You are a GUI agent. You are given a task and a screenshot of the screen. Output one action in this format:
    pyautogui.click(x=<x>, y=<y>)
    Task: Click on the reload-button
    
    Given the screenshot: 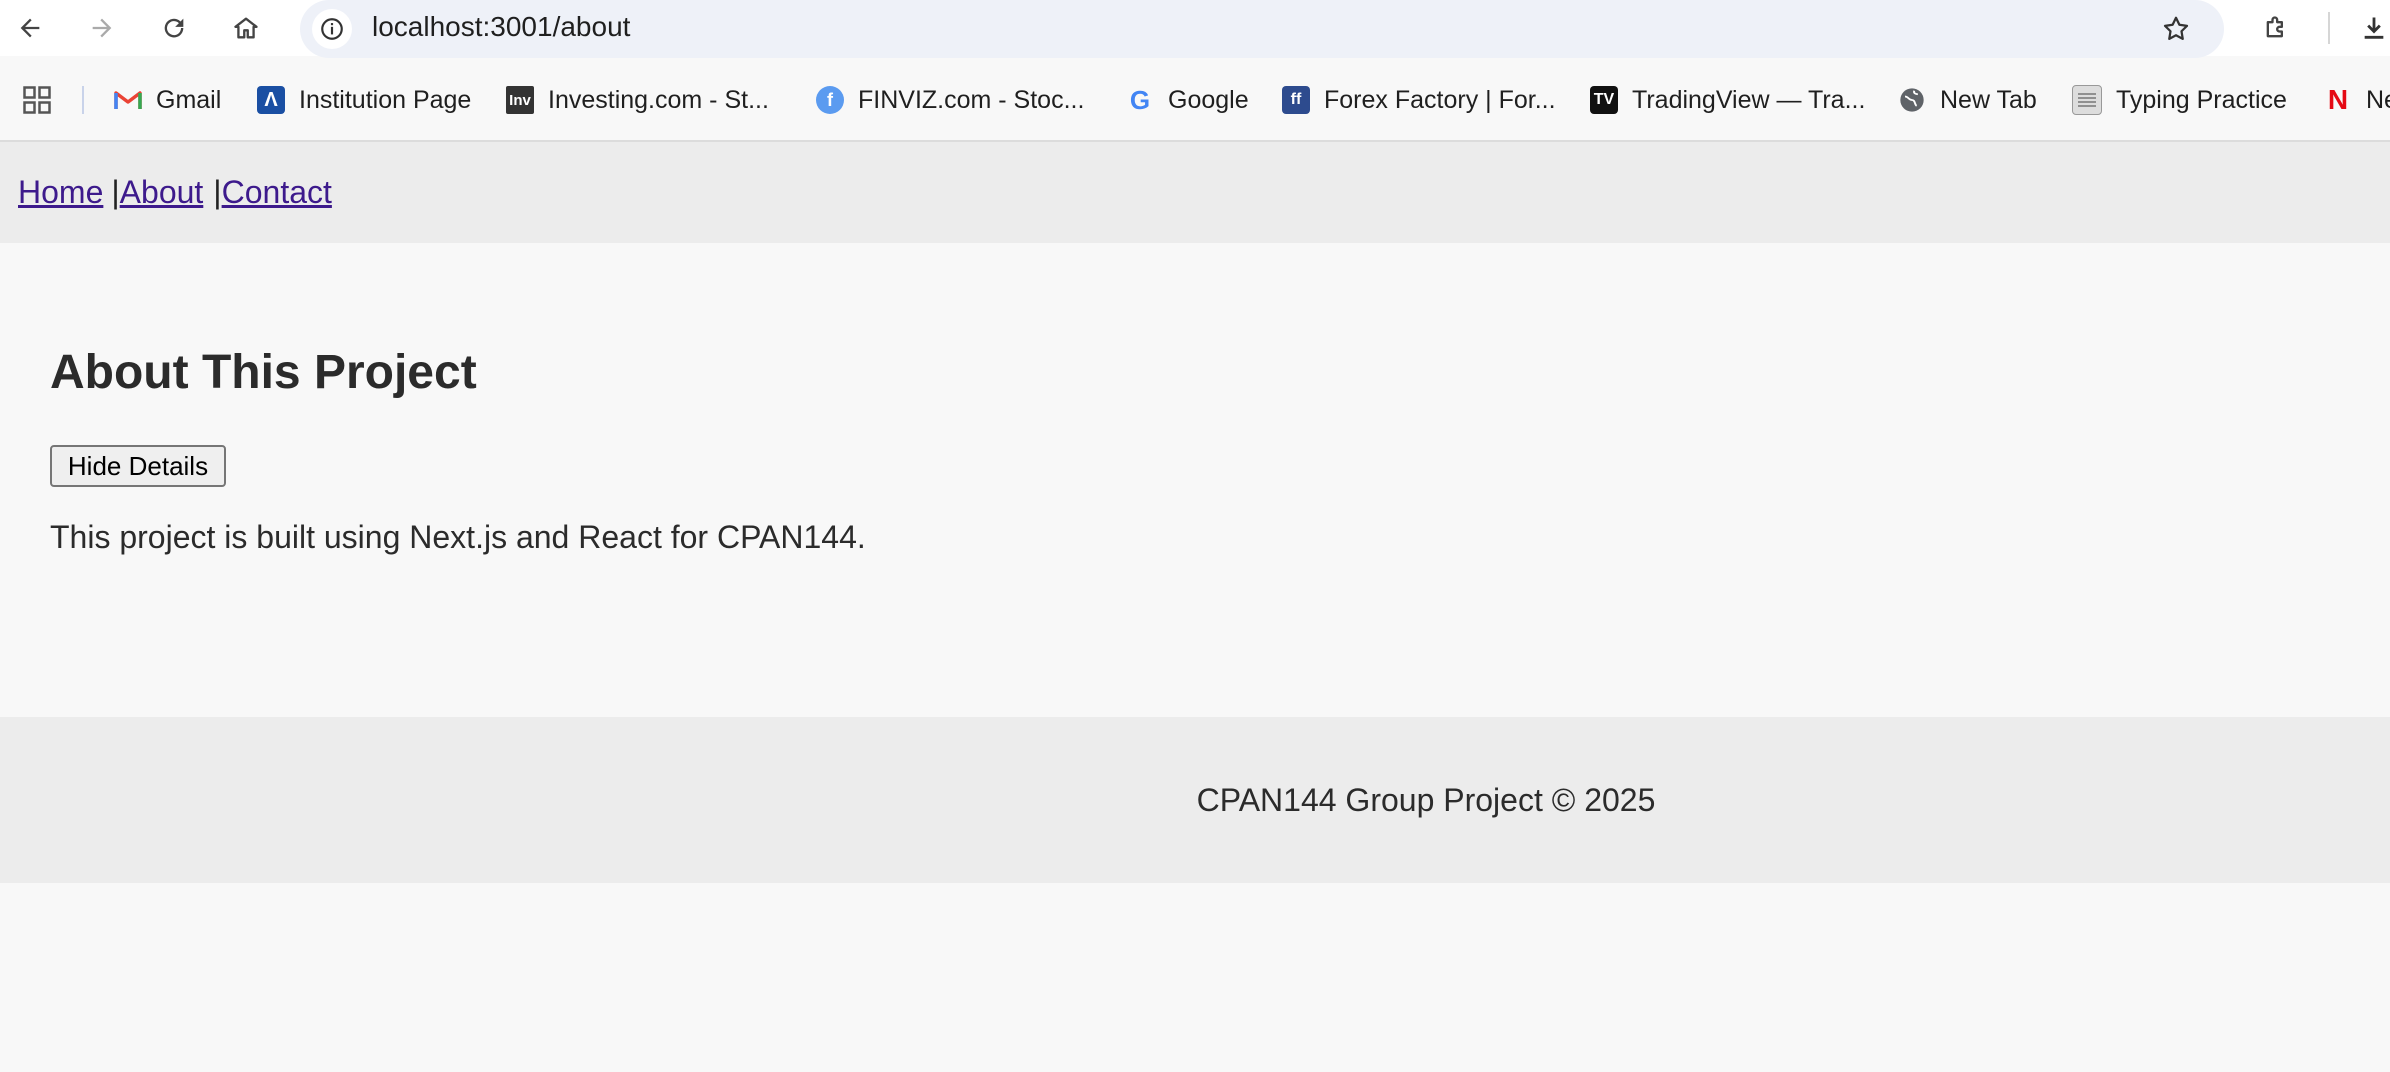 What is the action you would take?
    pyautogui.click(x=174, y=28)
    